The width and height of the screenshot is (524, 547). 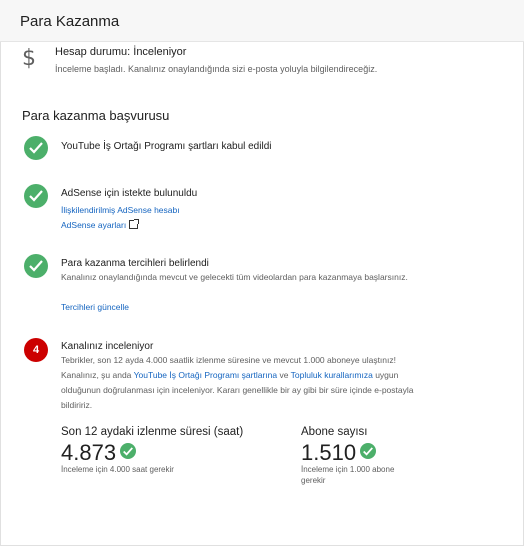 I want to click on page-title: Para Kazanma, so click(x=70, y=21).